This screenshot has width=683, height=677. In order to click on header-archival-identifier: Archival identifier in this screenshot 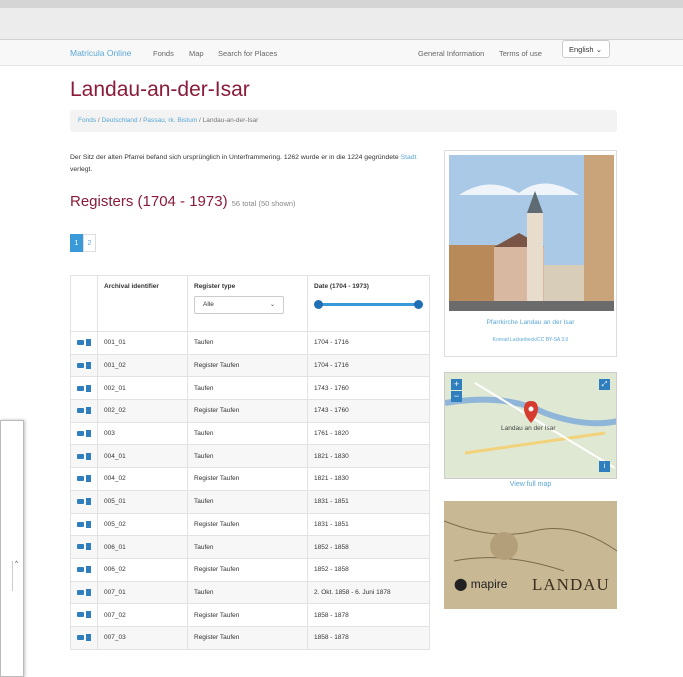, I will do `click(131, 286)`.